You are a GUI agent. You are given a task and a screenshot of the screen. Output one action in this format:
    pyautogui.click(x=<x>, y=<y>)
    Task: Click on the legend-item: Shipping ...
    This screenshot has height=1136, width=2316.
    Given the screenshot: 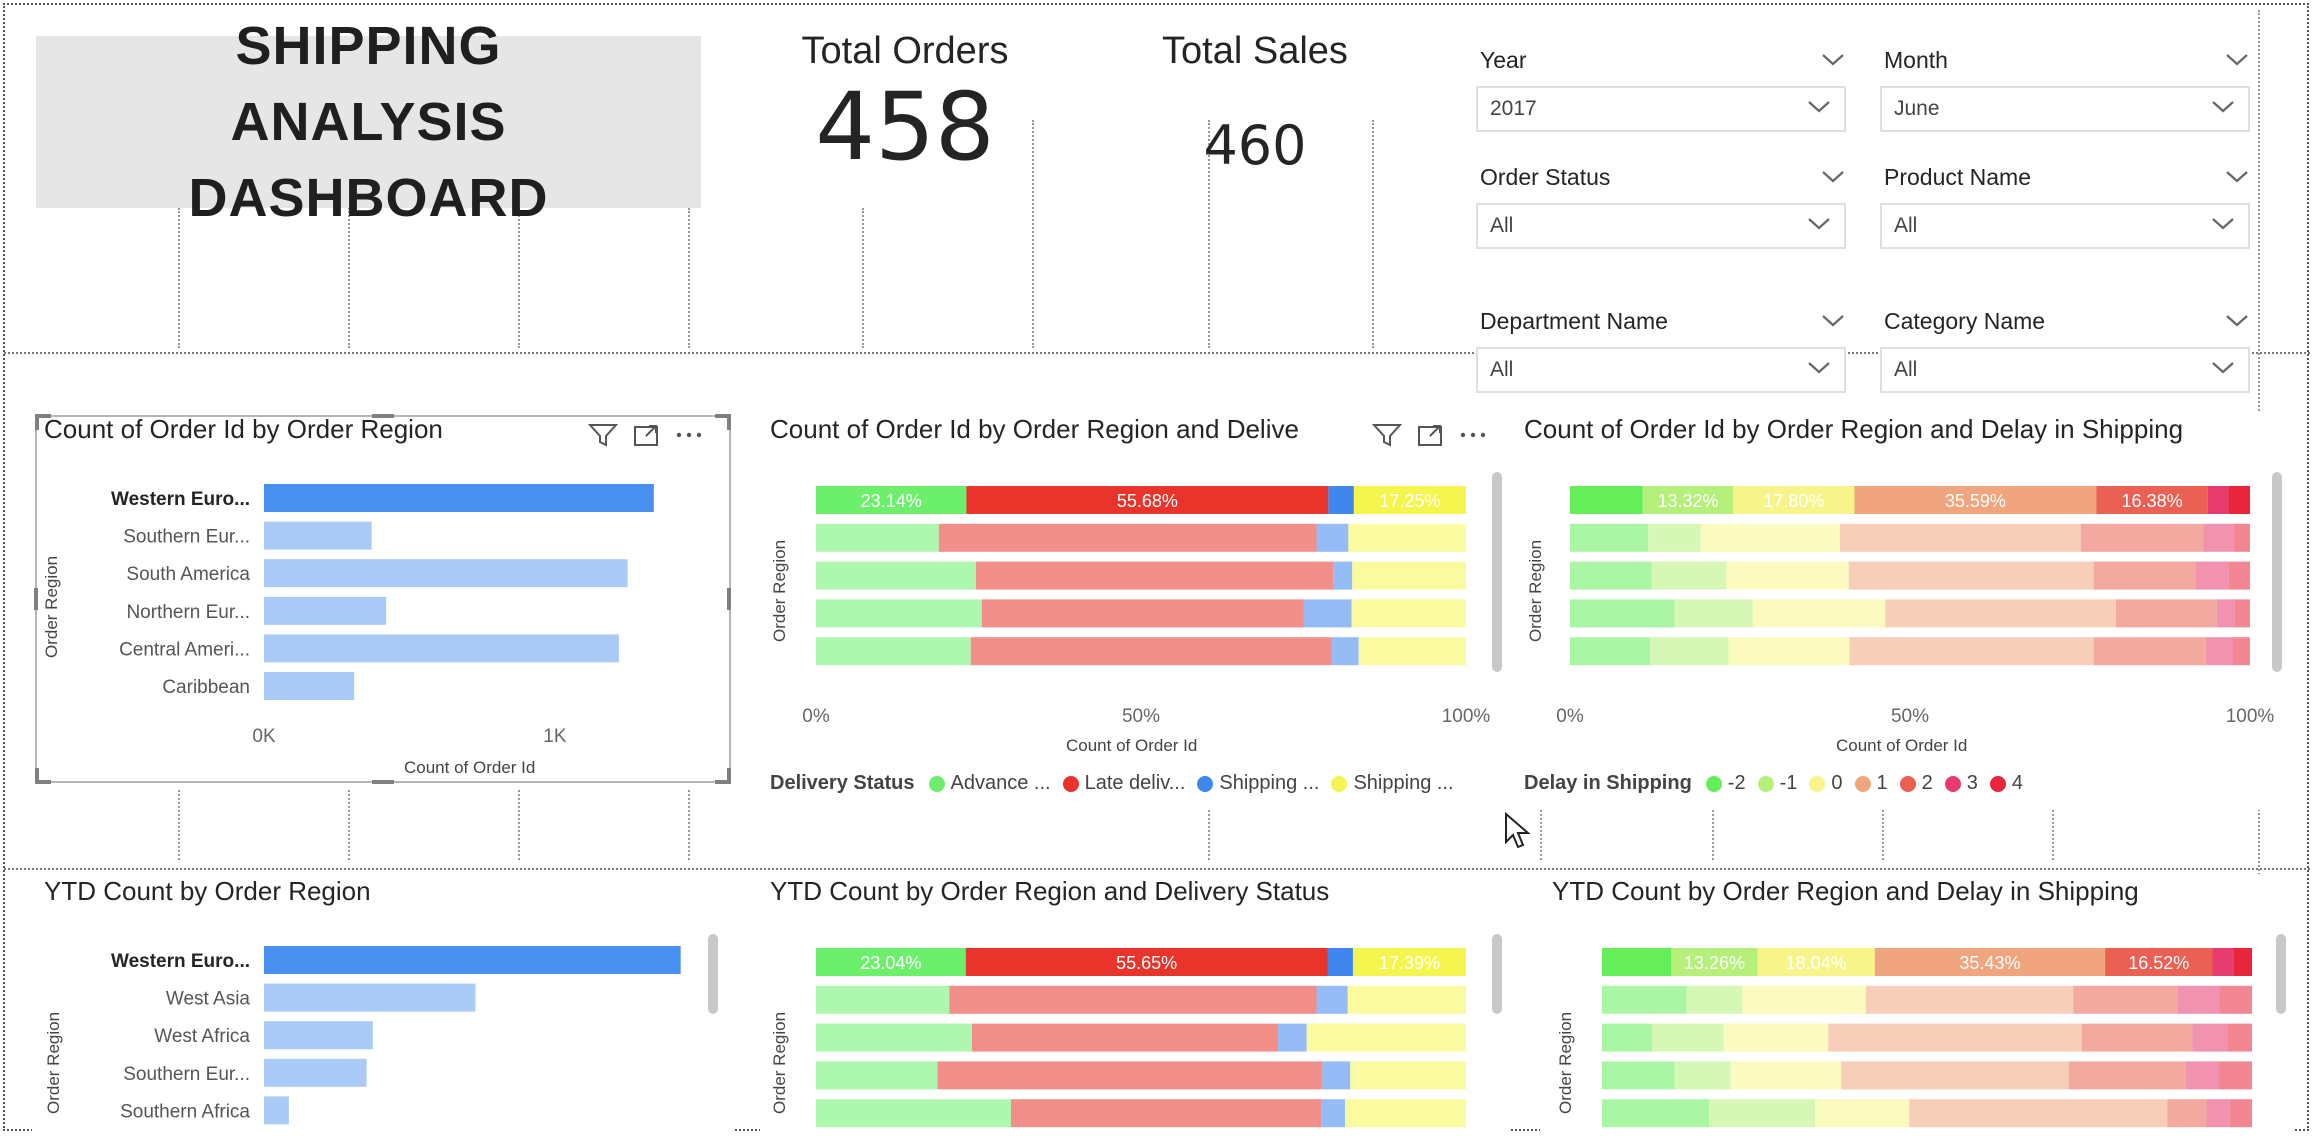 What is the action you would take?
    pyautogui.click(x=1258, y=783)
    